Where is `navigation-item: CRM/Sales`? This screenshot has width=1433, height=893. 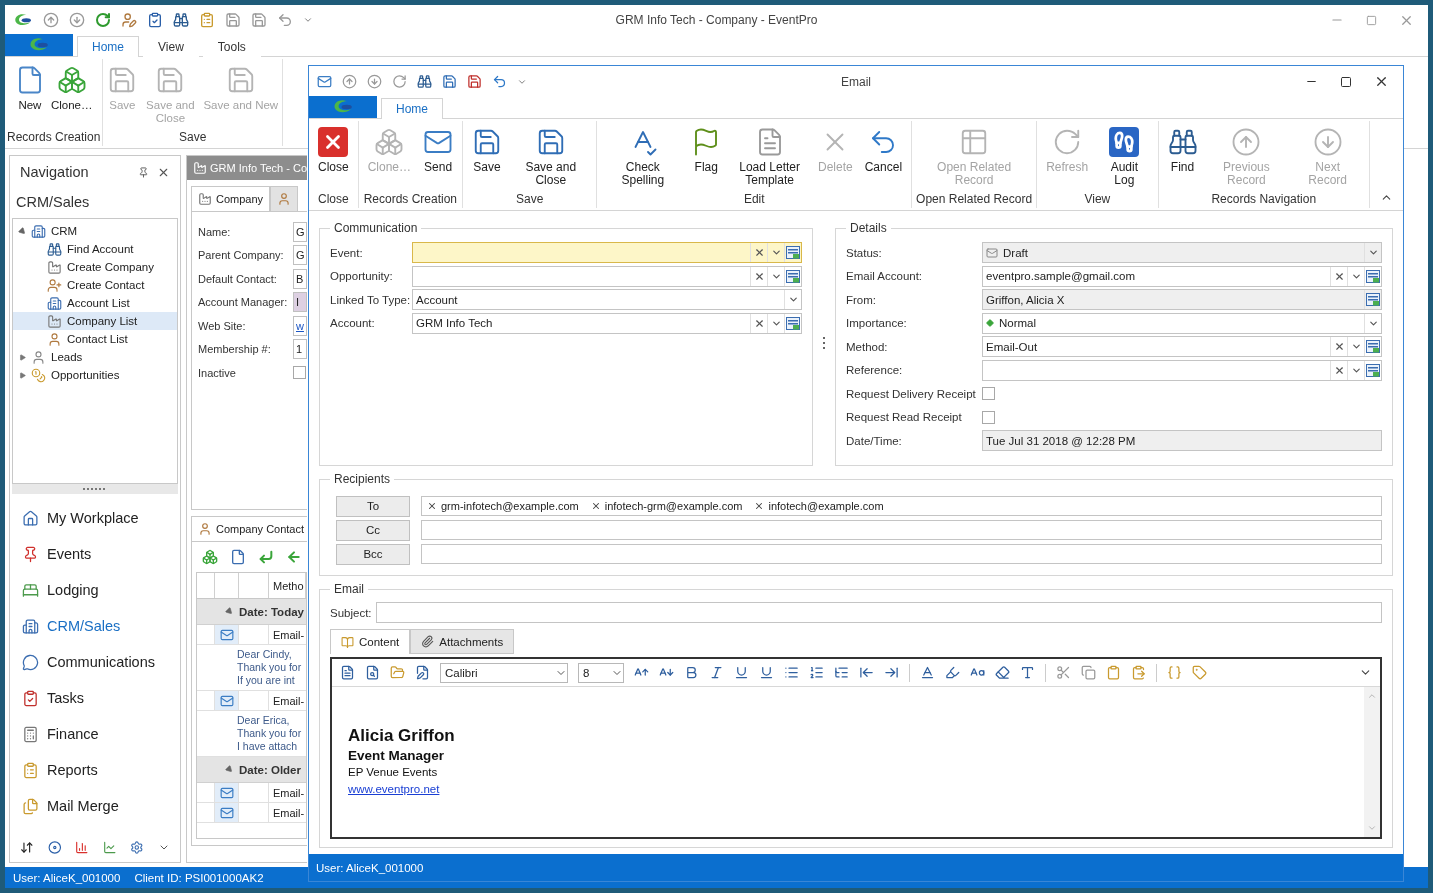 navigation-item: CRM/Sales is located at coordinates (95, 626).